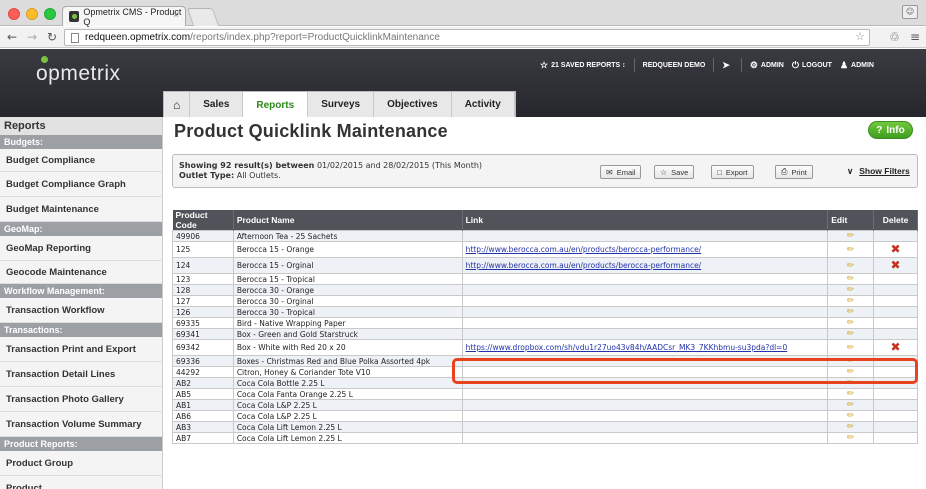 This screenshot has width=926, height=489. Describe the element at coordinates (14, 14) in the screenshot. I see `close-window-button` at that location.